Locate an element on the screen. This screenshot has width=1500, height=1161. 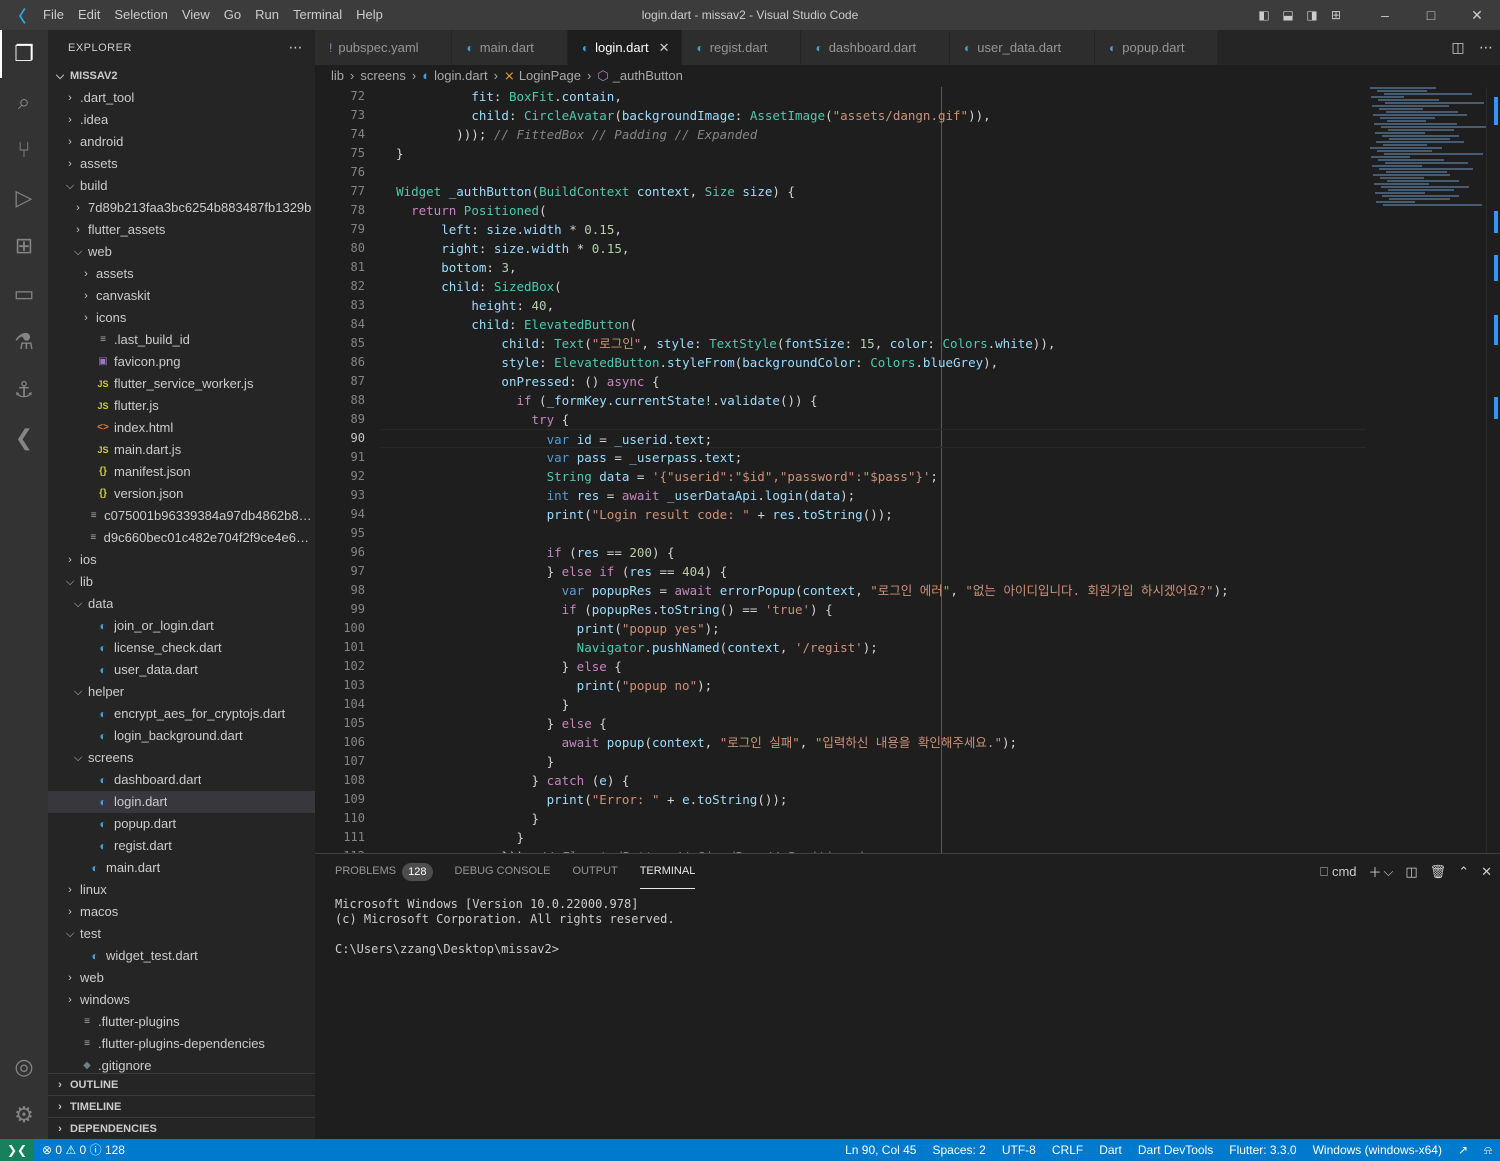
tree-file: ◐ widget_test.dart is located at coordinates (181, 956).